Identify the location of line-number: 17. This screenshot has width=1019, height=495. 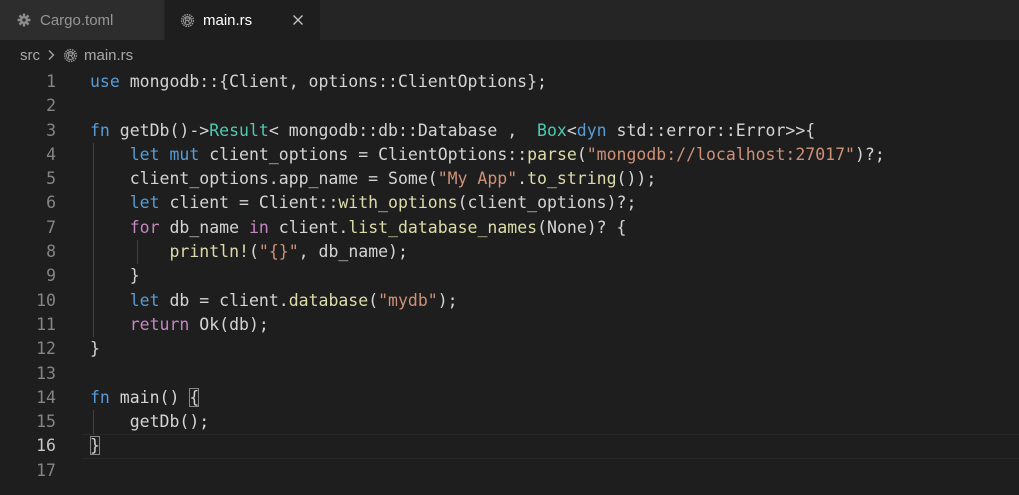
(46, 470).